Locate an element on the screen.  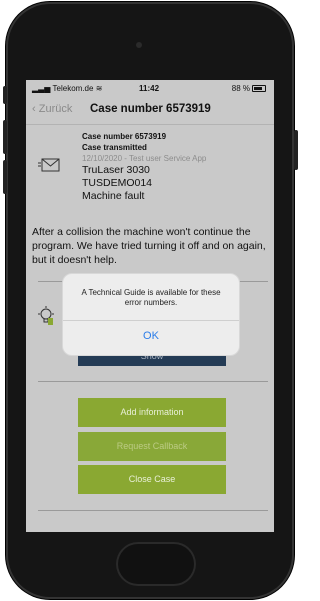
envelope-icon is located at coordinates (49, 165).